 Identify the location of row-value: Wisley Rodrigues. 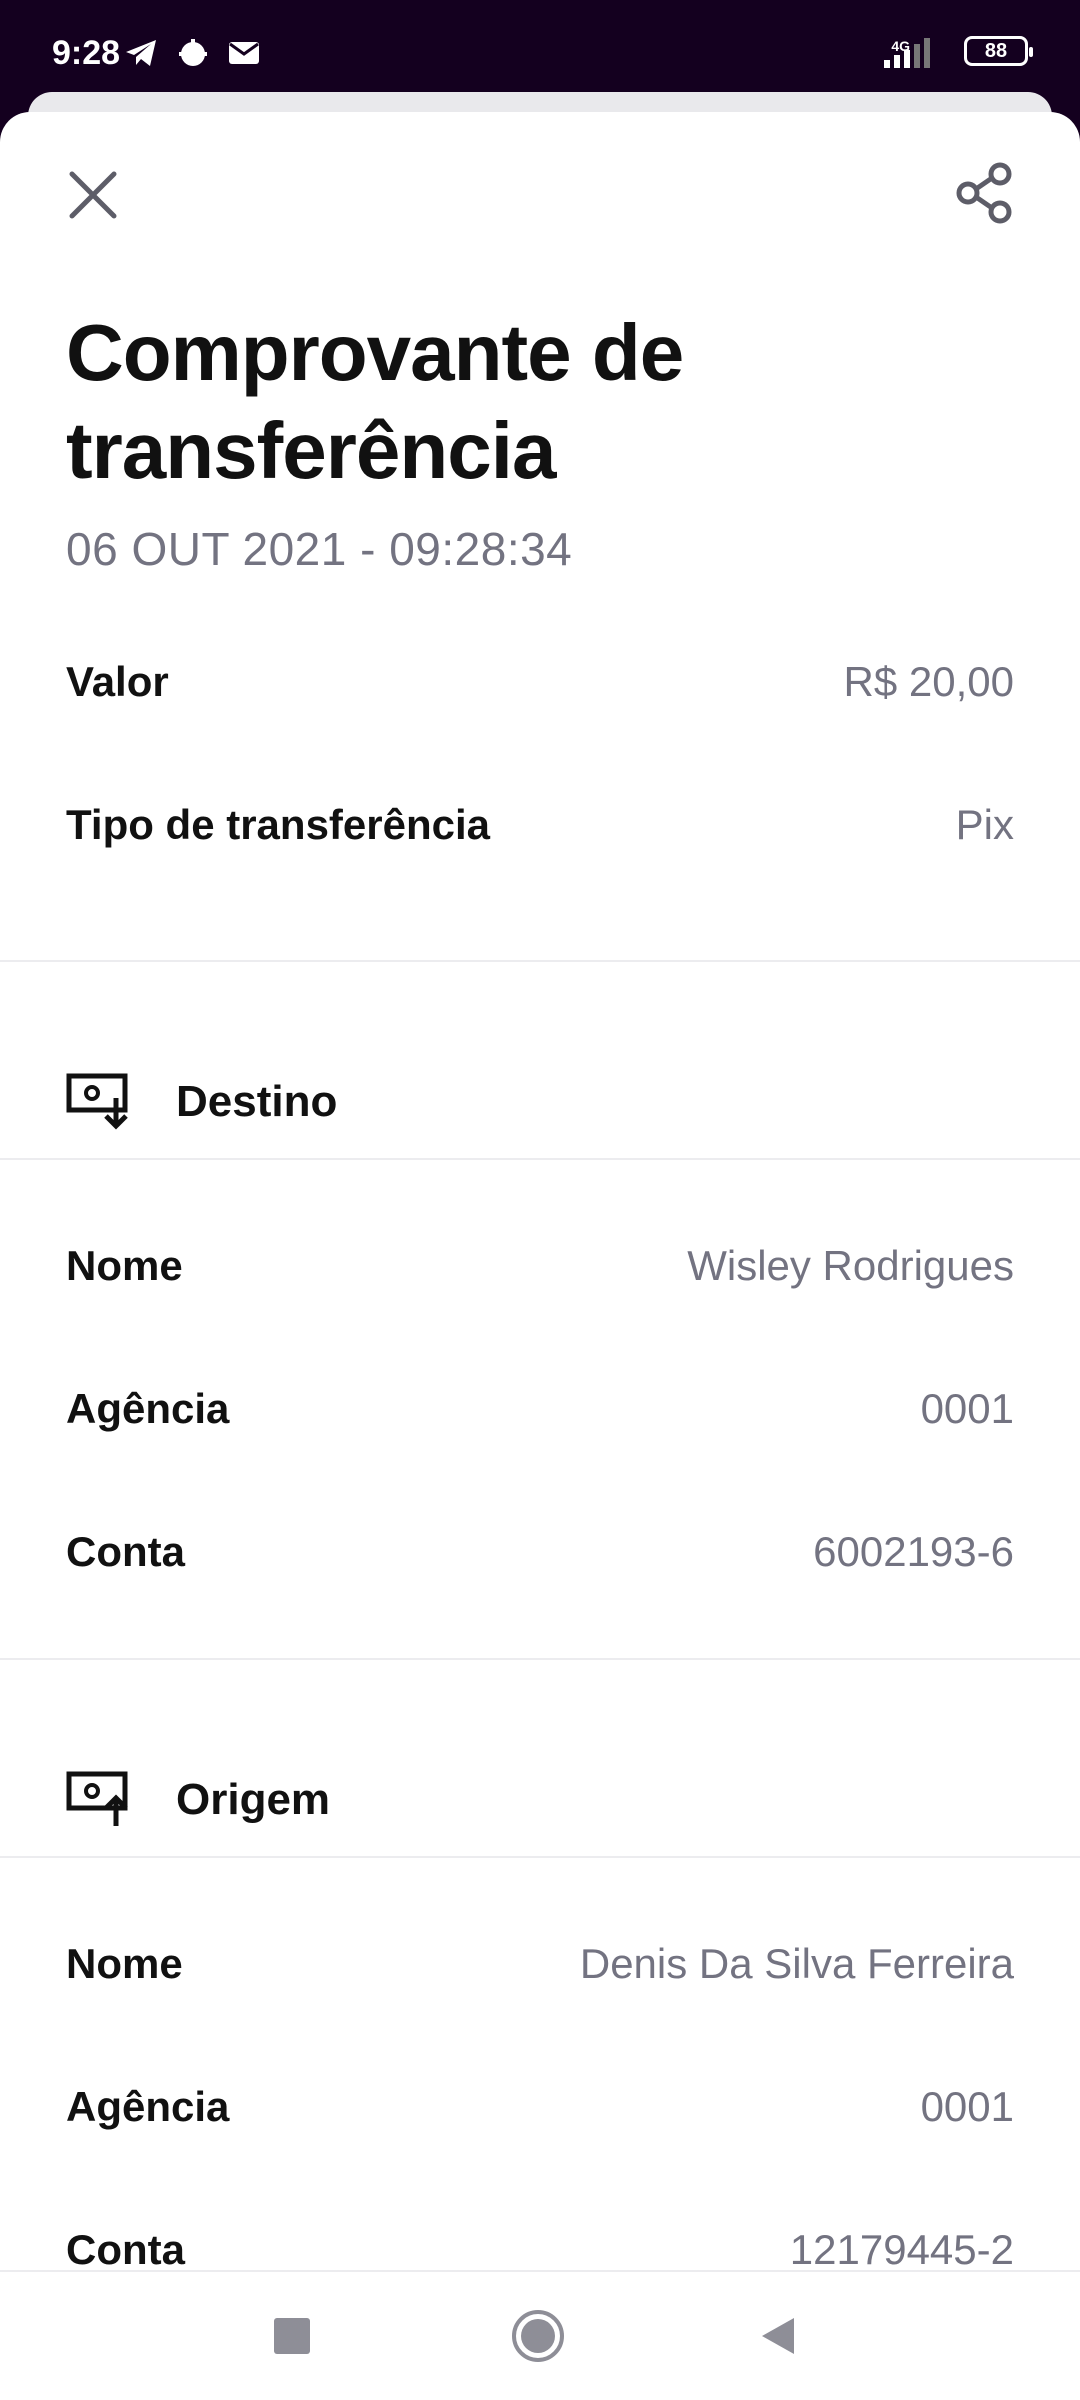
(850, 1265).